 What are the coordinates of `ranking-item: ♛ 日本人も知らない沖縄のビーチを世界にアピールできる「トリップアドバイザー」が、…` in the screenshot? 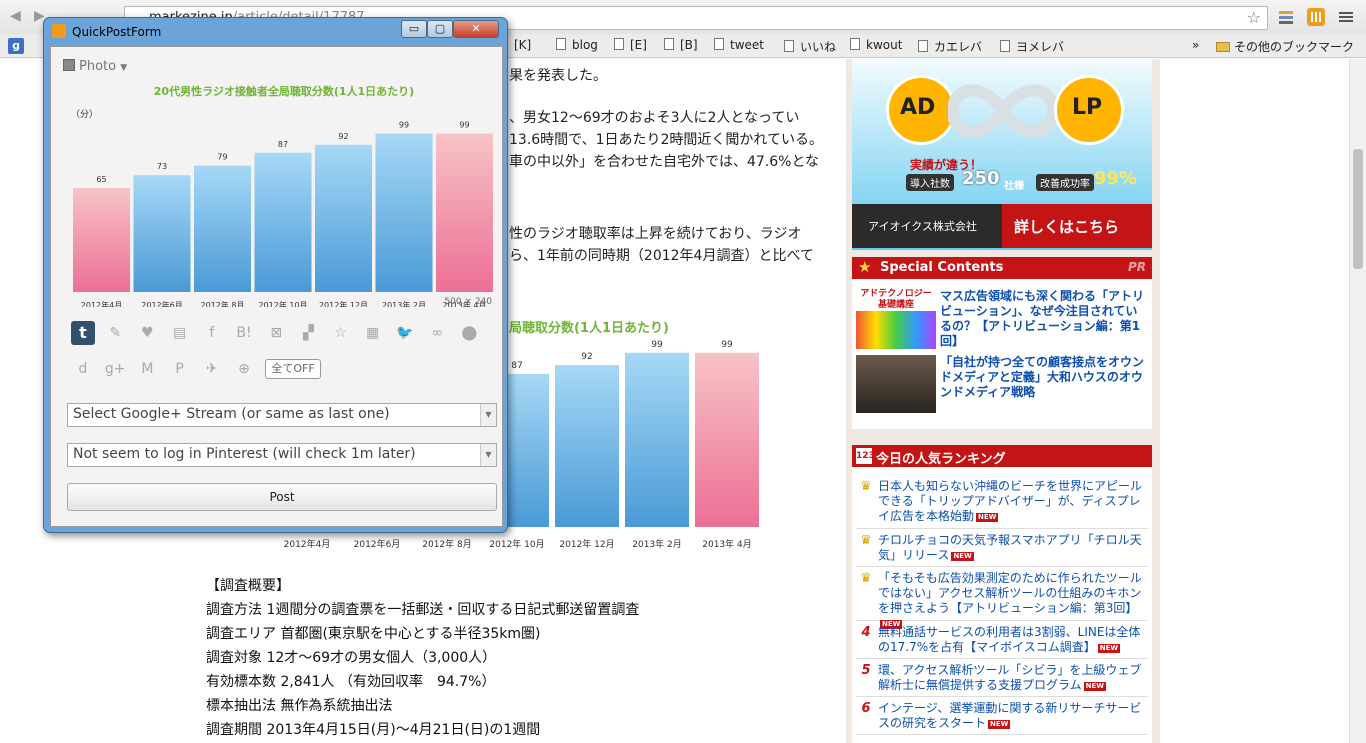 It's located at (1002, 504).